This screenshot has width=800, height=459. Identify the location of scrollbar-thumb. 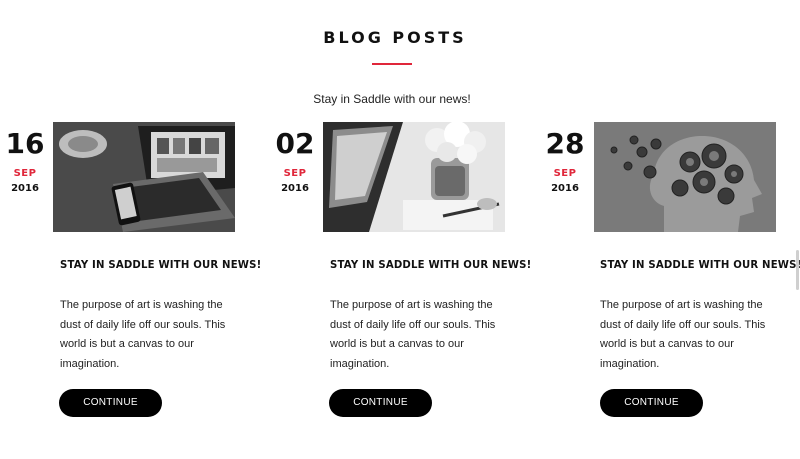
(797, 270).